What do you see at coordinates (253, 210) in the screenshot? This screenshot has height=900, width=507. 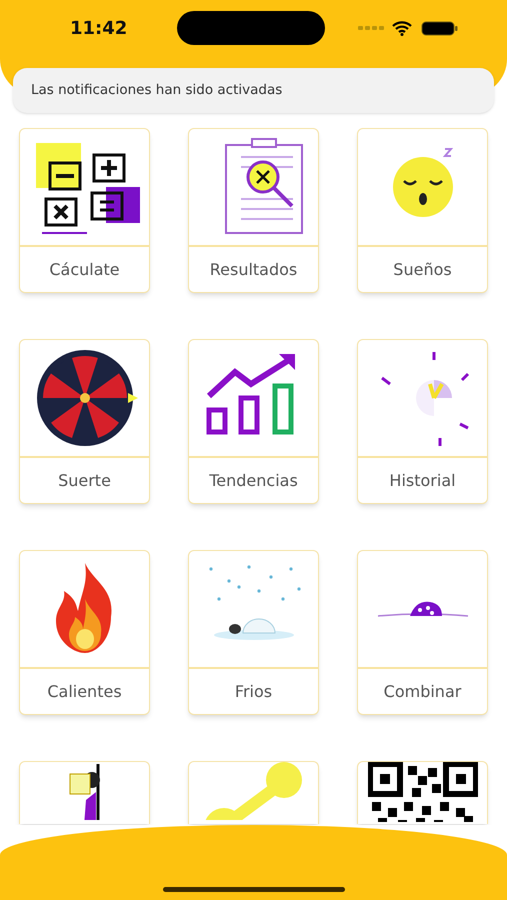 I see `menu-card: Resultados` at bounding box center [253, 210].